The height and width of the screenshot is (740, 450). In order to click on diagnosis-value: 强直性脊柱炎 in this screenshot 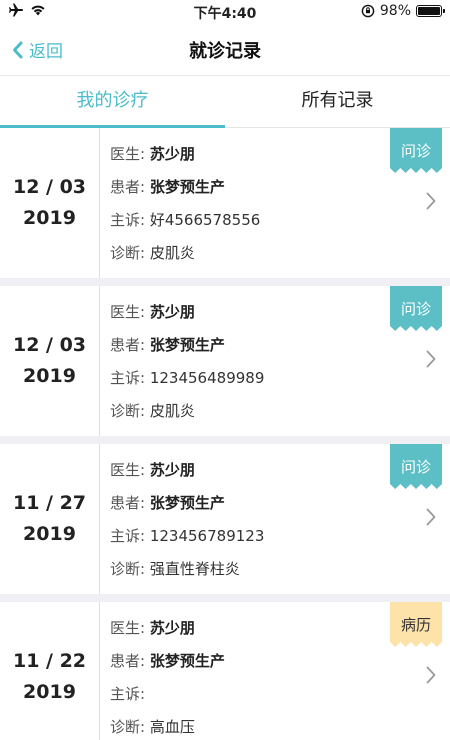, I will do `click(194, 569)`.